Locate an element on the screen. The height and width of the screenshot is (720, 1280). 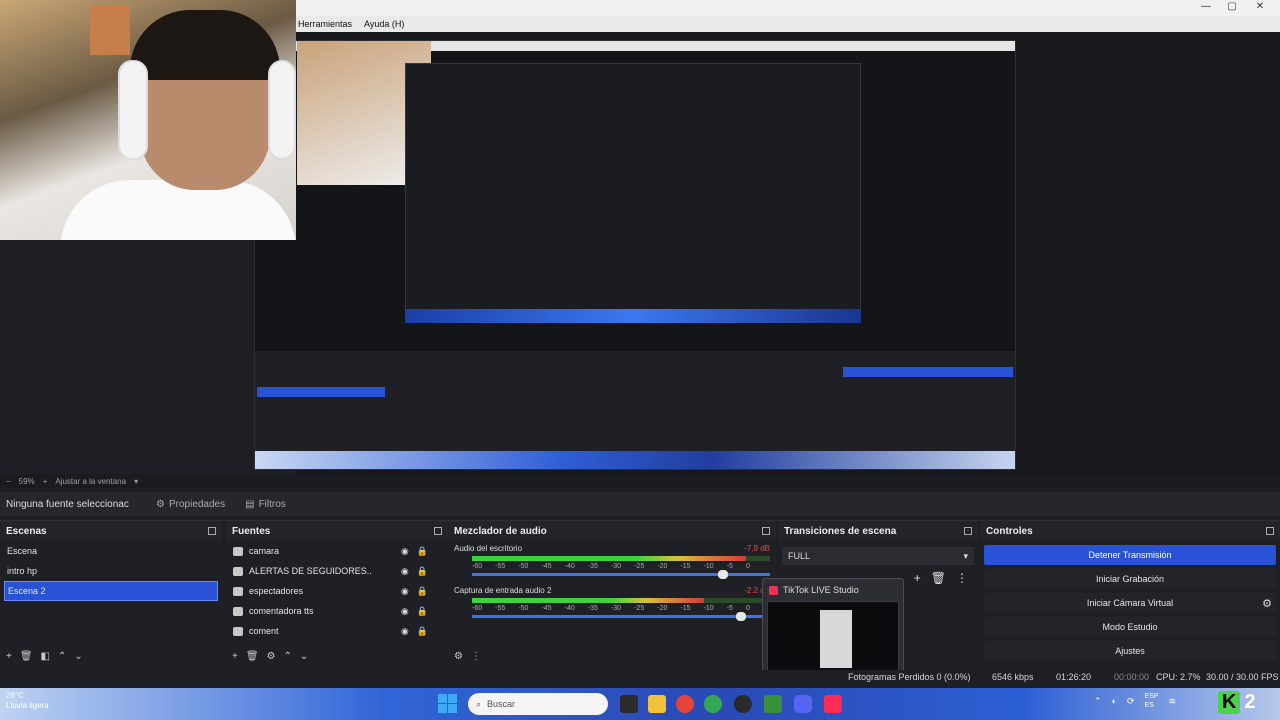
dock-title: Escenas is located at coordinates (26, 531).